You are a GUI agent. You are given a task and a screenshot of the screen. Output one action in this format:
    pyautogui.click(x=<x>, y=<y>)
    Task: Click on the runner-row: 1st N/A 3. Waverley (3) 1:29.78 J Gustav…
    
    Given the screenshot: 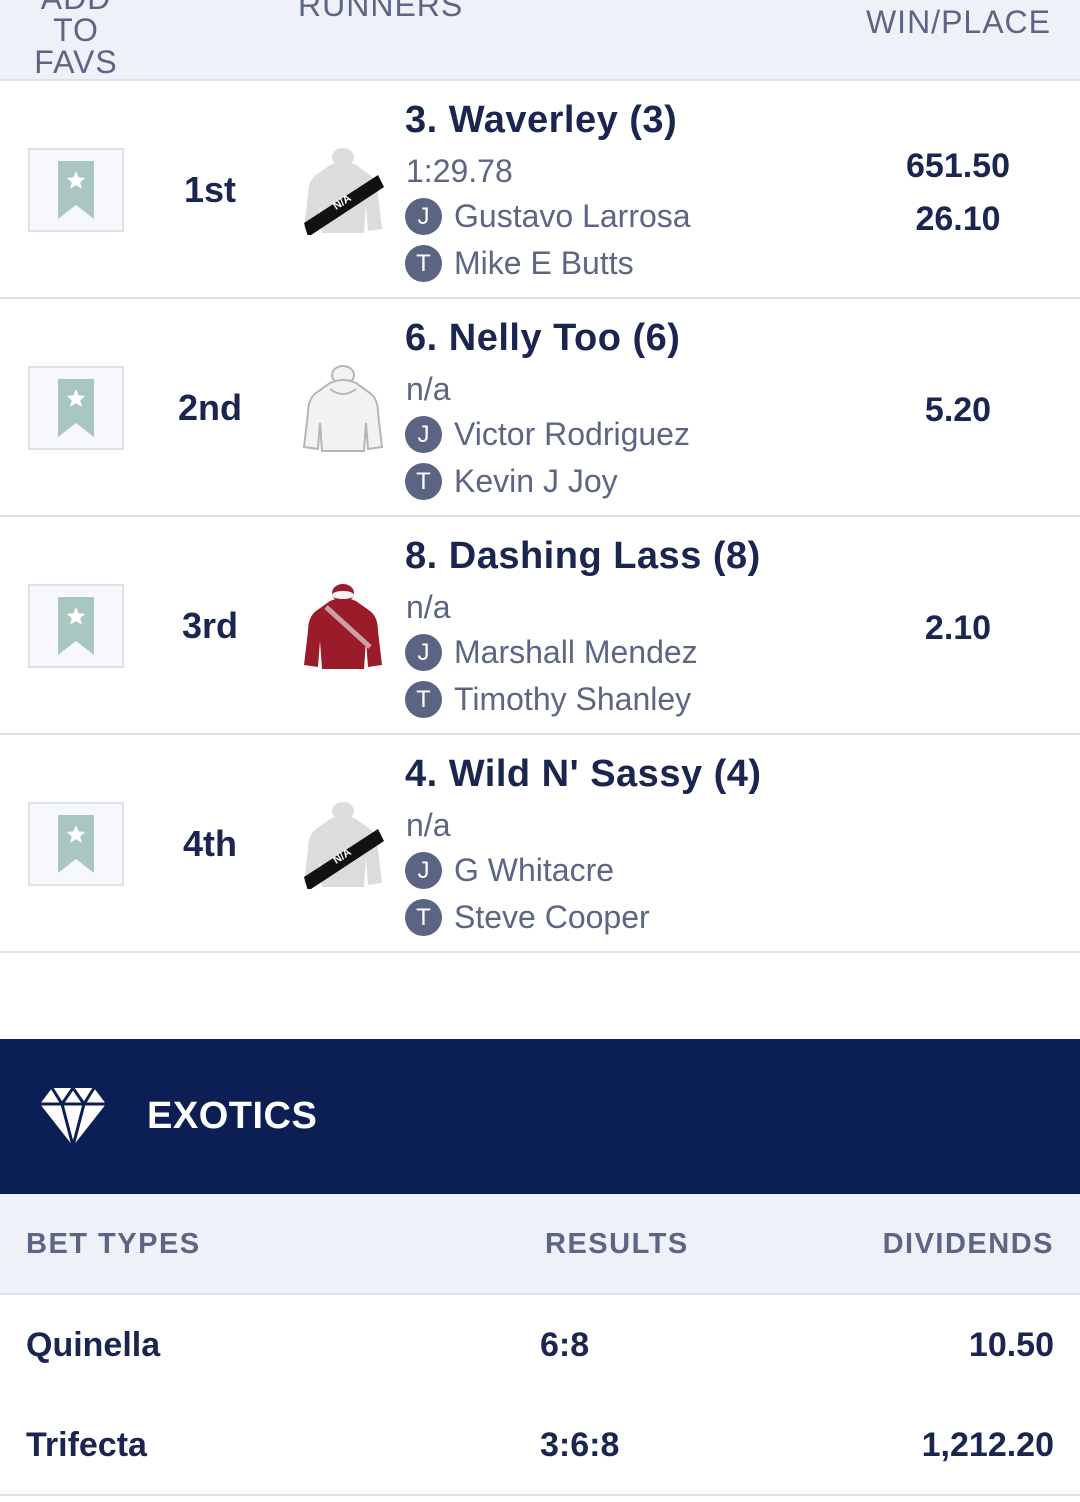 What is the action you would take?
    pyautogui.click(x=540, y=190)
    